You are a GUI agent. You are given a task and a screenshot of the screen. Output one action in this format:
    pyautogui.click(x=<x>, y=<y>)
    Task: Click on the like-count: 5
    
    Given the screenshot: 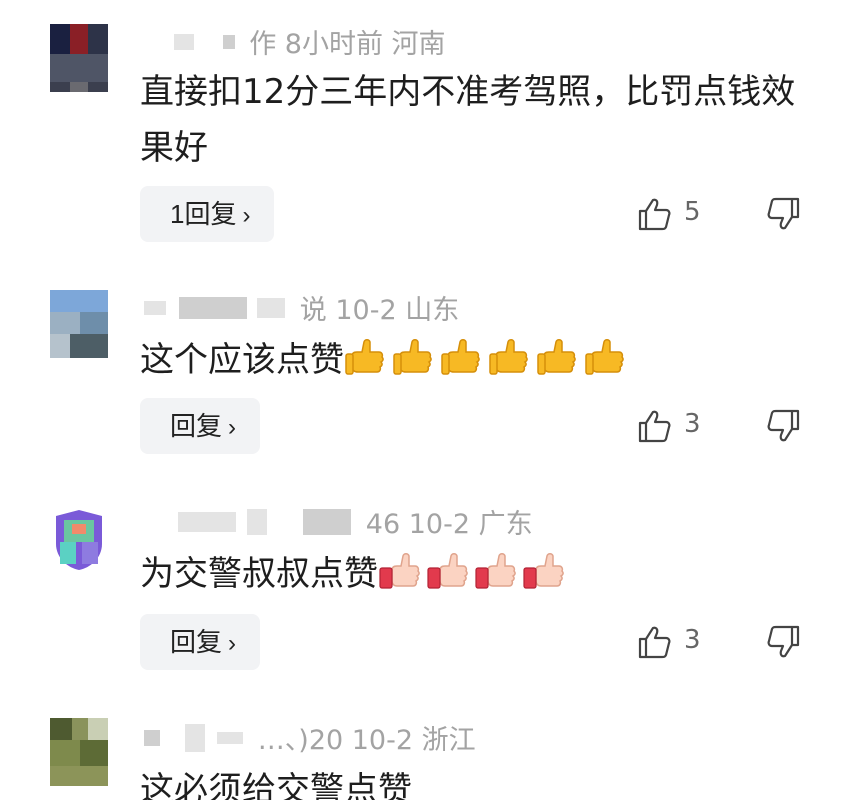 What is the action you would take?
    pyautogui.click(x=692, y=212)
    